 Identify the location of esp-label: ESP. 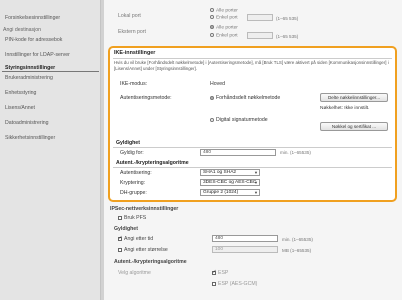
(223, 273).